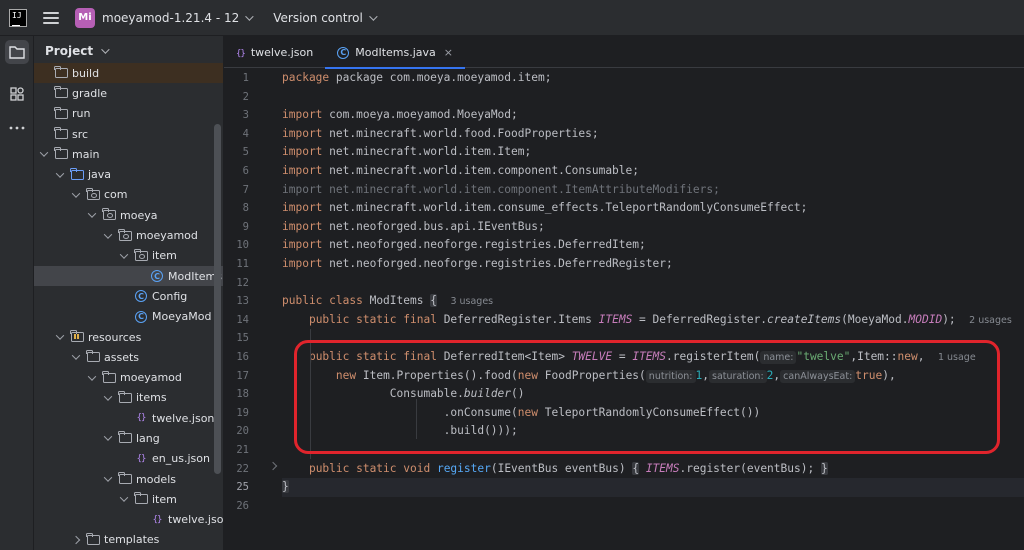  Describe the element at coordinates (406, 152) in the screenshot. I see `code-line: import net.minecraft.world.item.Item;` at that location.